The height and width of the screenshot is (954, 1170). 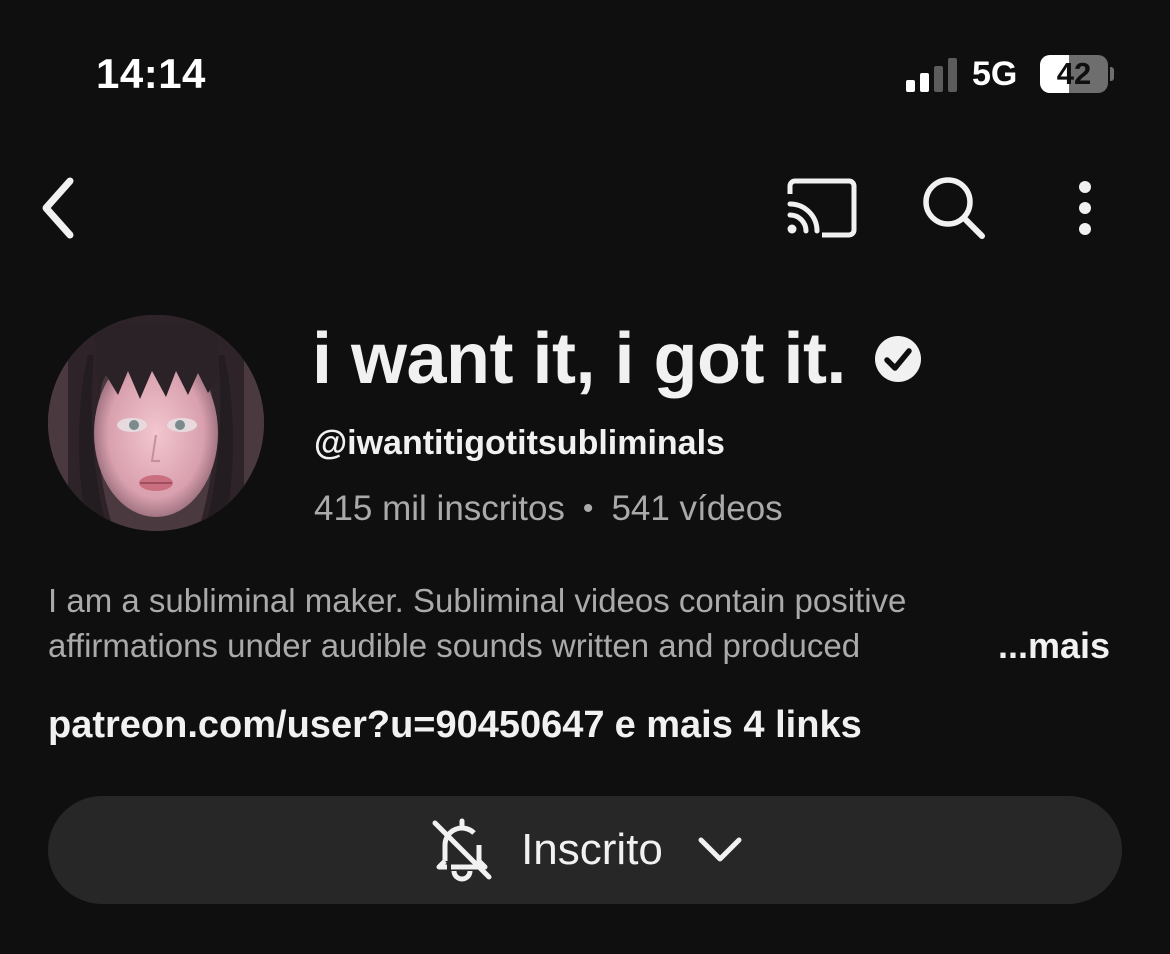 What do you see at coordinates (720, 849) in the screenshot?
I see `chevron-down-icon` at bounding box center [720, 849].